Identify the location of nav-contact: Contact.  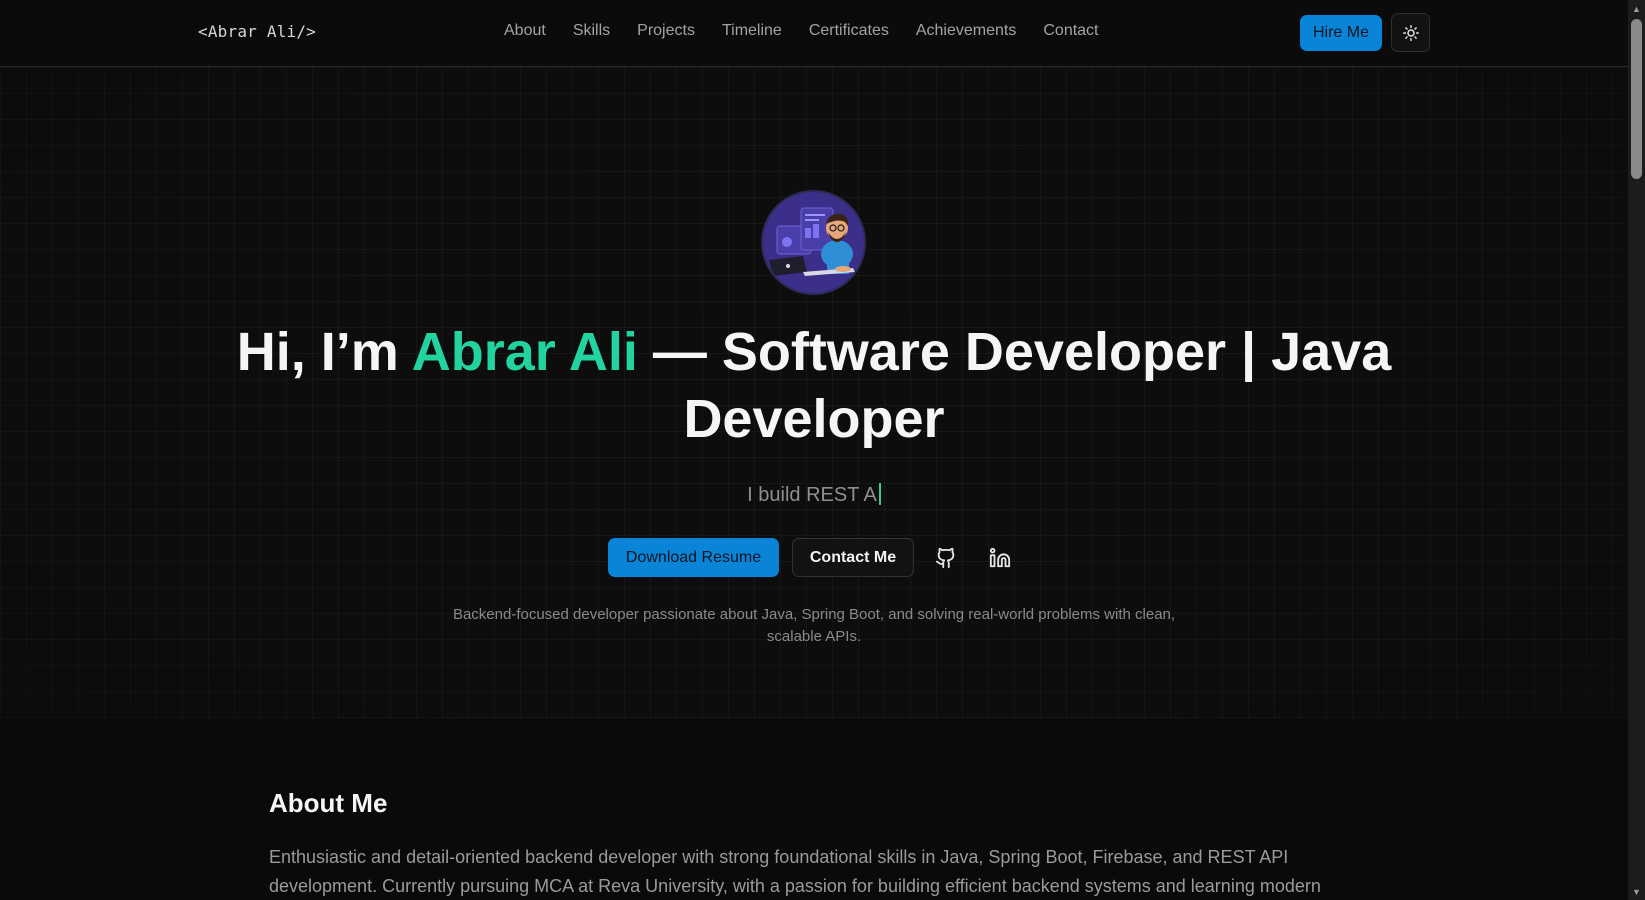
(1070, 31).